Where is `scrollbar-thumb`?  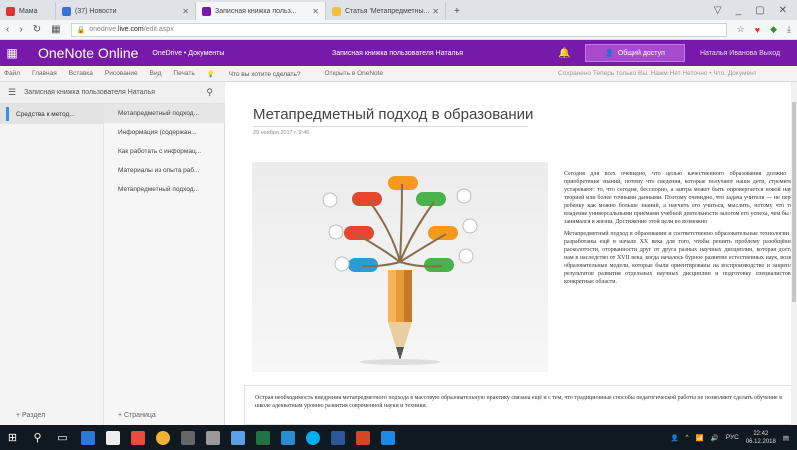 scrollbar-thumb is located at coordinates (794, 202).